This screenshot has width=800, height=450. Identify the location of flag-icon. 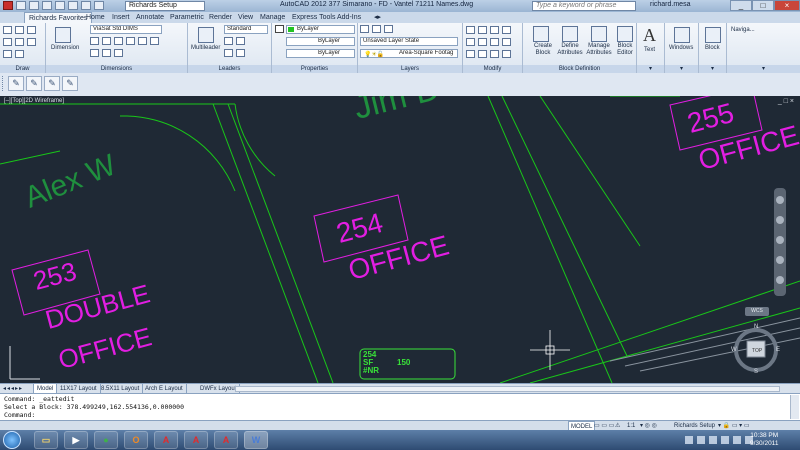
(713, 440).